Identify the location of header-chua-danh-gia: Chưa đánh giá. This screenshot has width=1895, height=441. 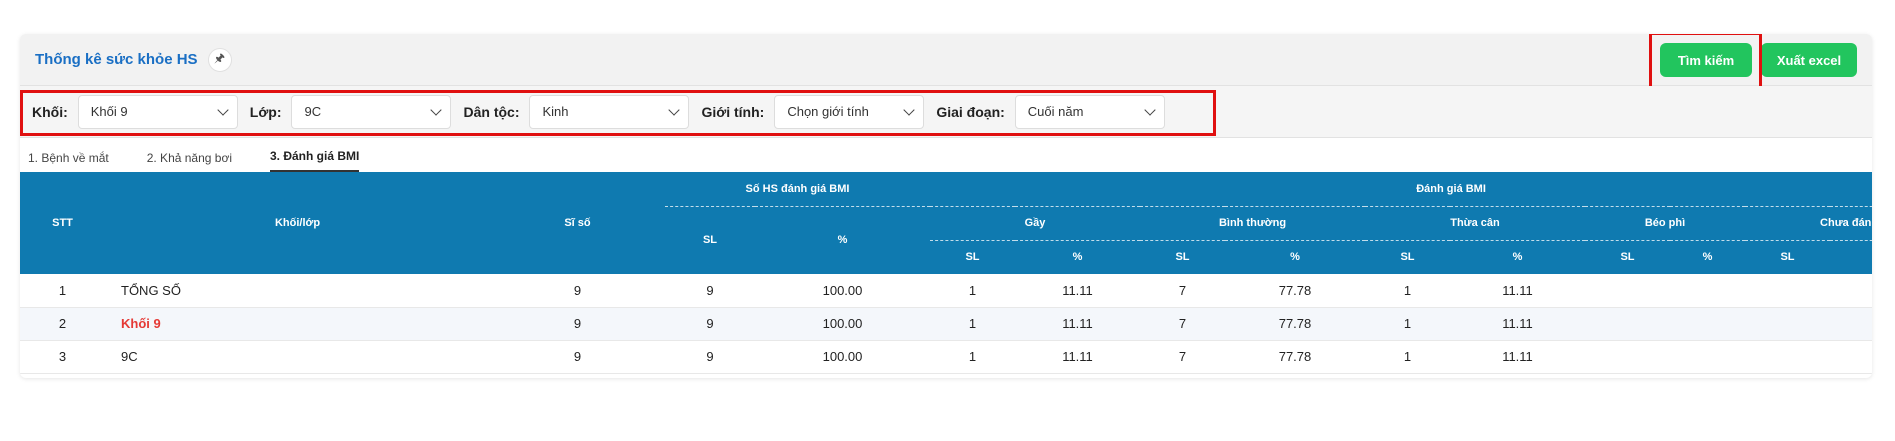
(1808, 222).